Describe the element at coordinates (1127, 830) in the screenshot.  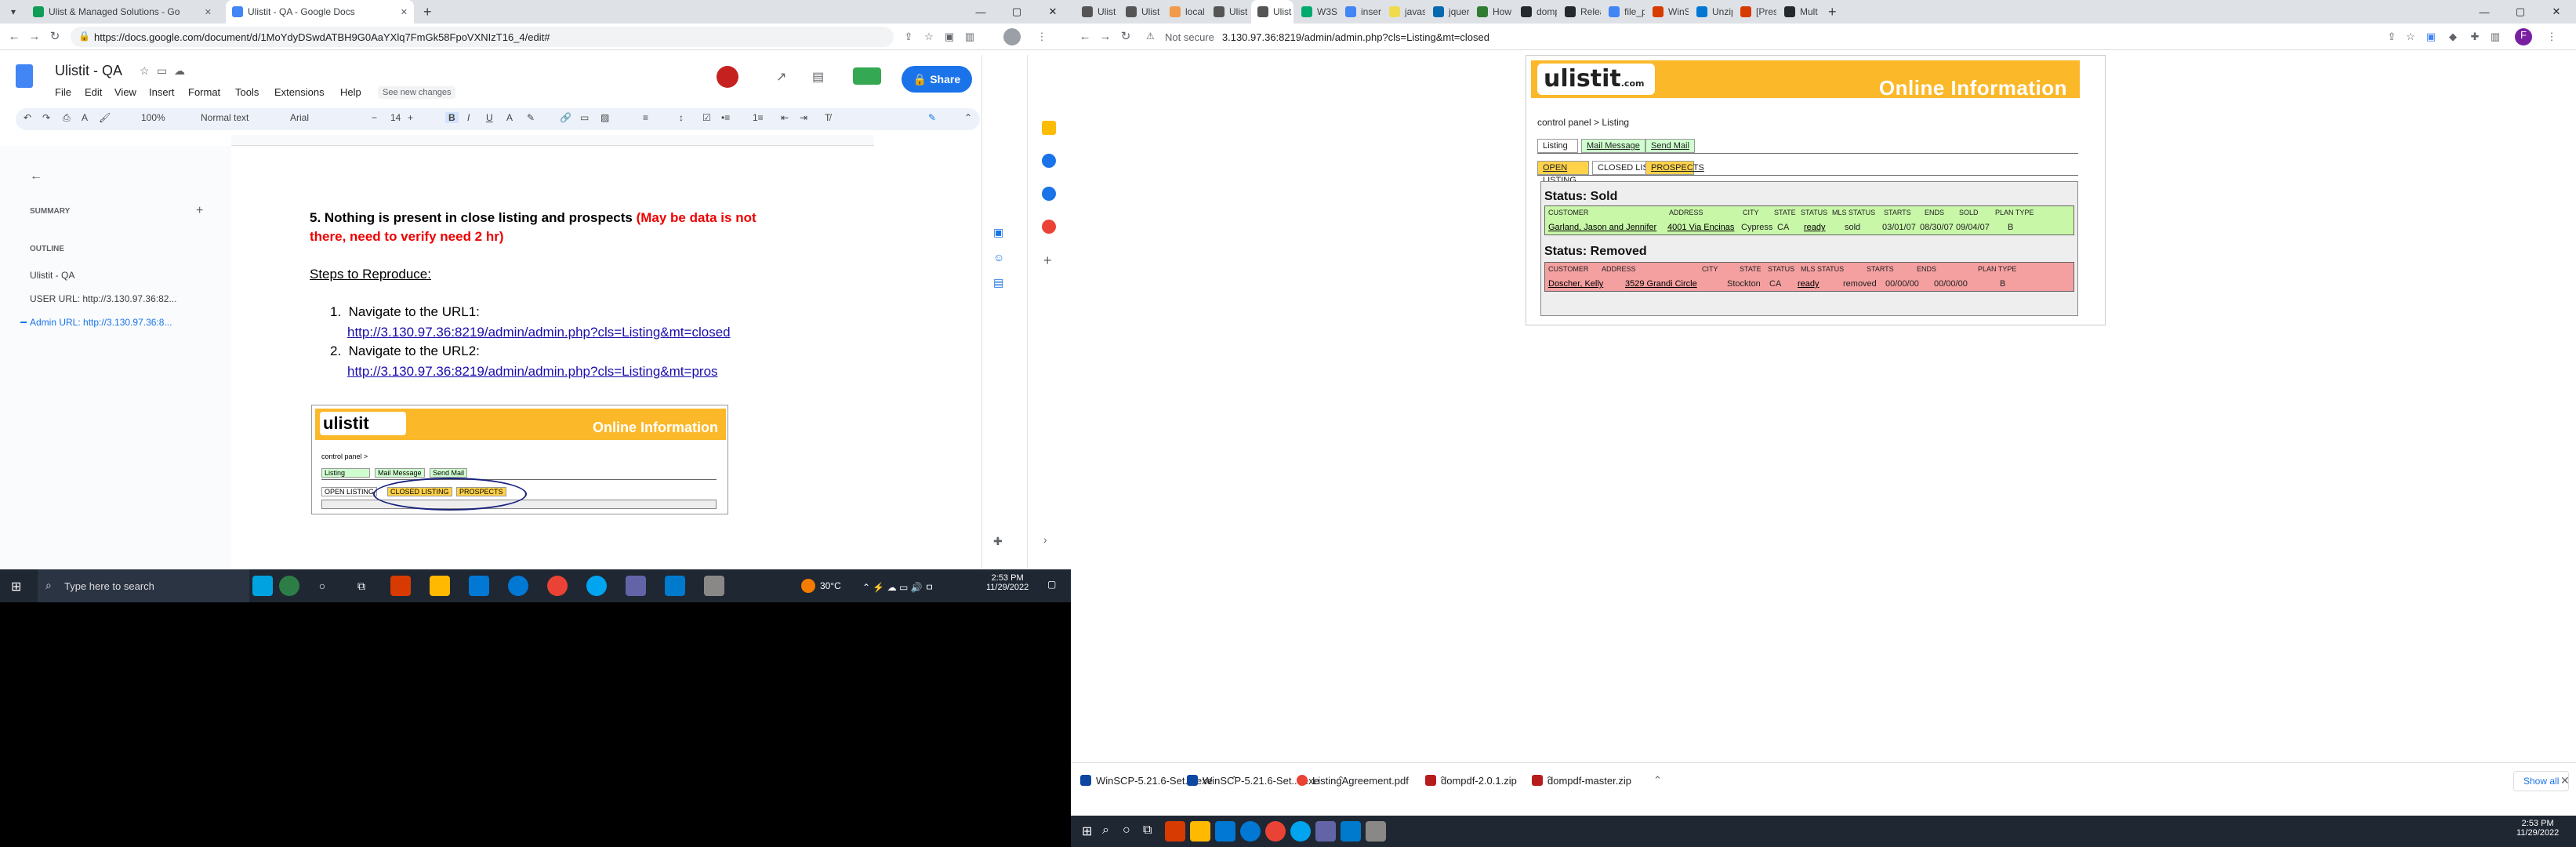
I see `cortana-icon: ○` at that location.